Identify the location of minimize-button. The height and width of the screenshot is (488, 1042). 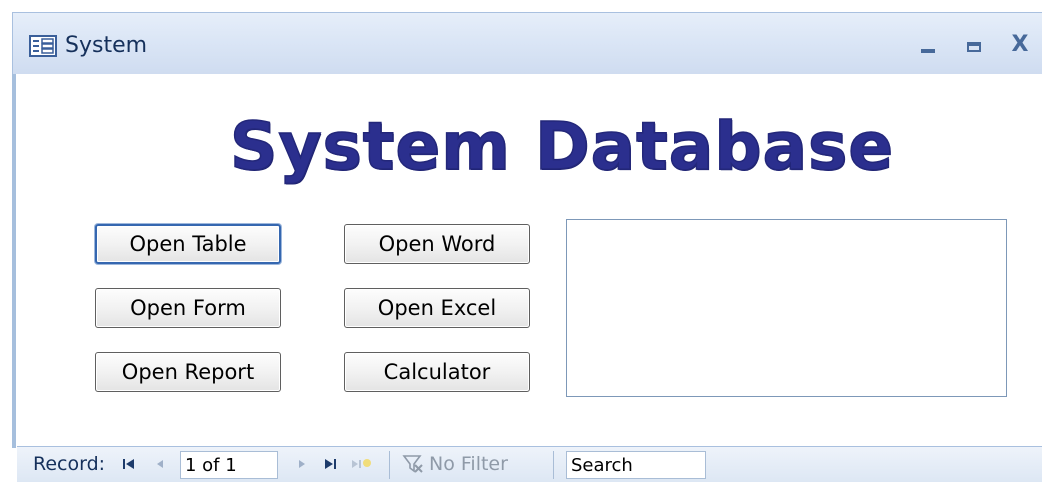
(928, 44).